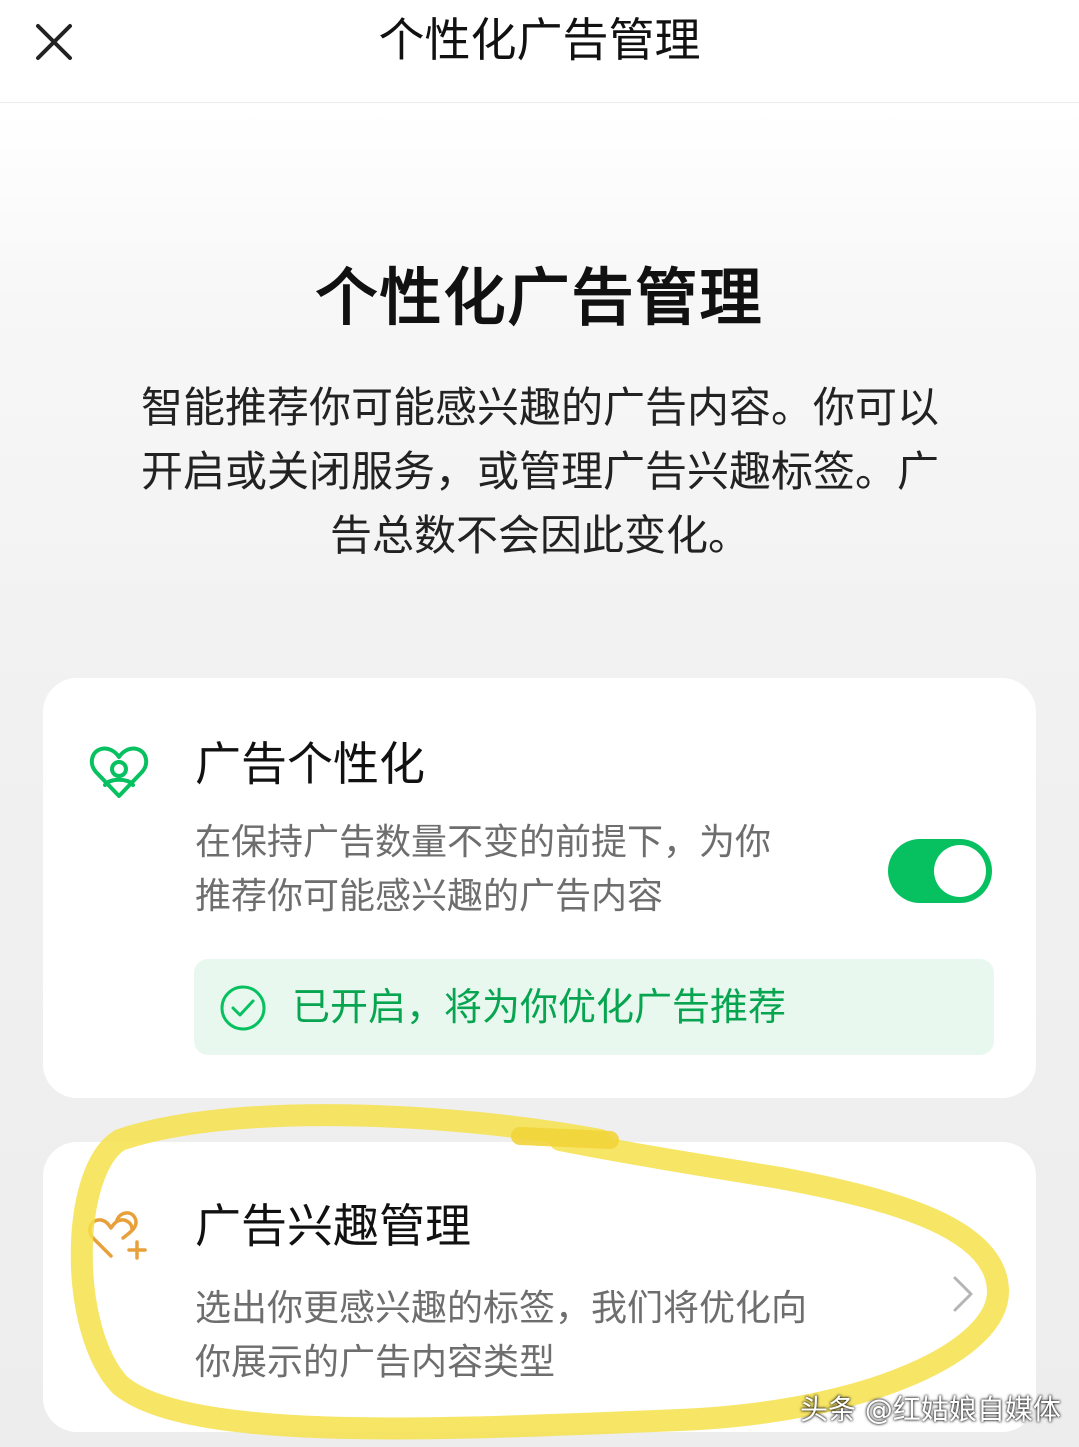 The height and width of the screenshot is (1447, 1079). What do you see at coordinates (483, 842) in the screenshot?
I see `description-line: 在保持广告数量不变的前提下，为你` at bounding box center [483, 842].